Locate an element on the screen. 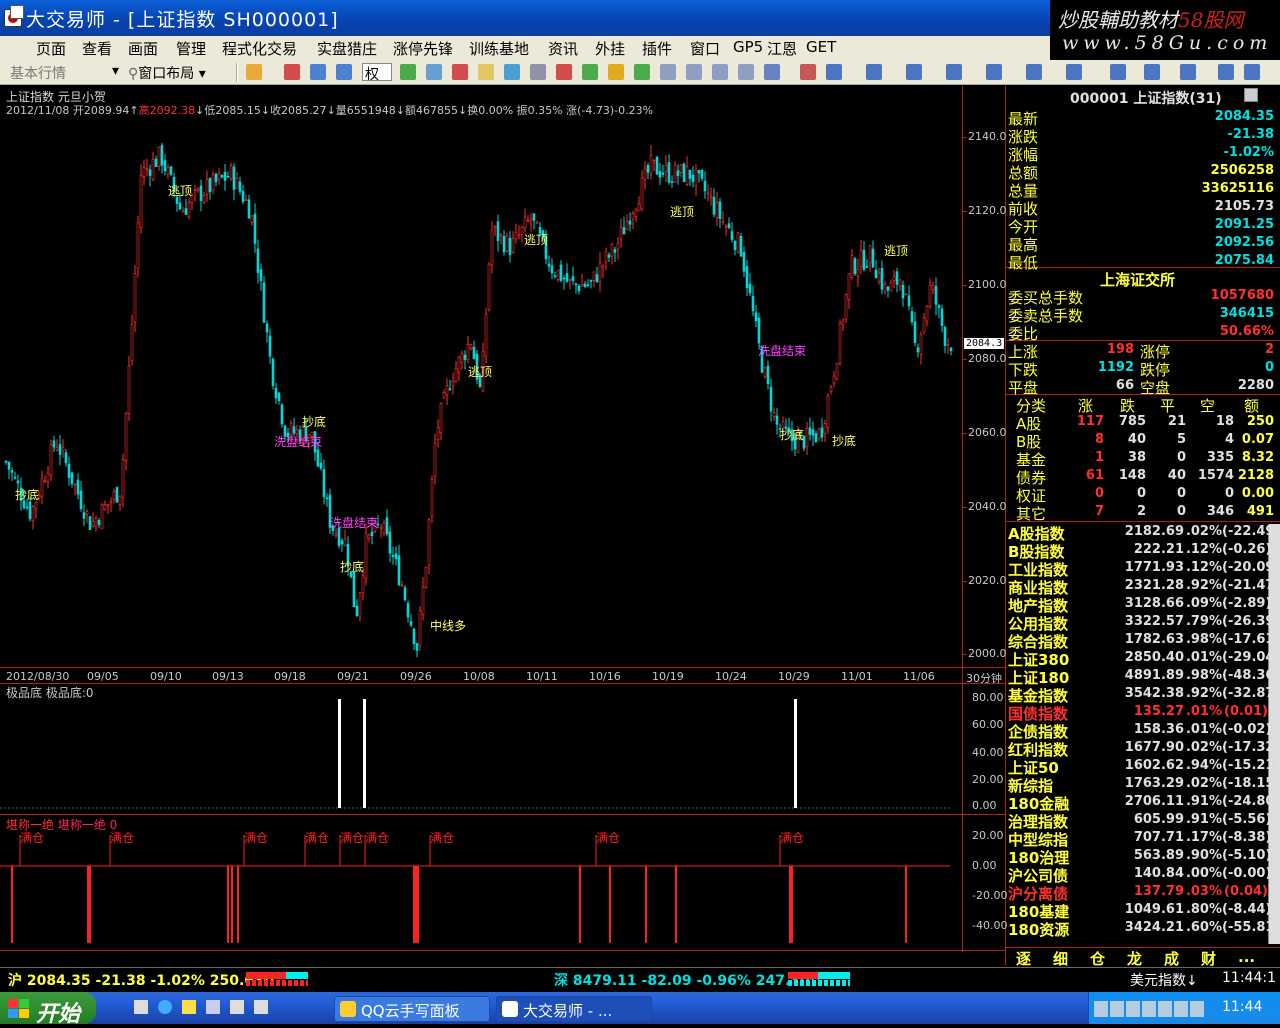 This screenshot has width=1280, height=1028. cat-value: 0 is located at coordinates (1181, 493).